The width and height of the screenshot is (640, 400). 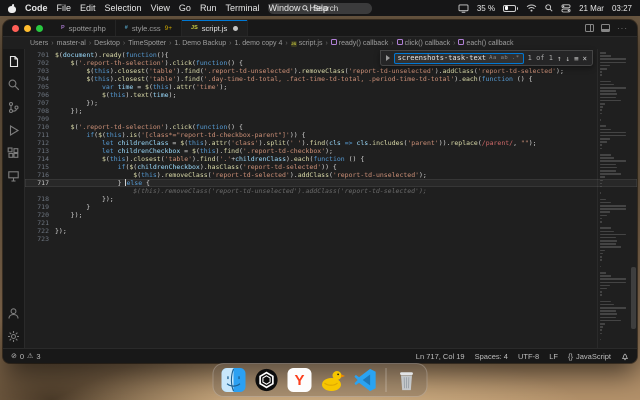 I want to click on eol-sequence: LF, so click(x=553, y=356).